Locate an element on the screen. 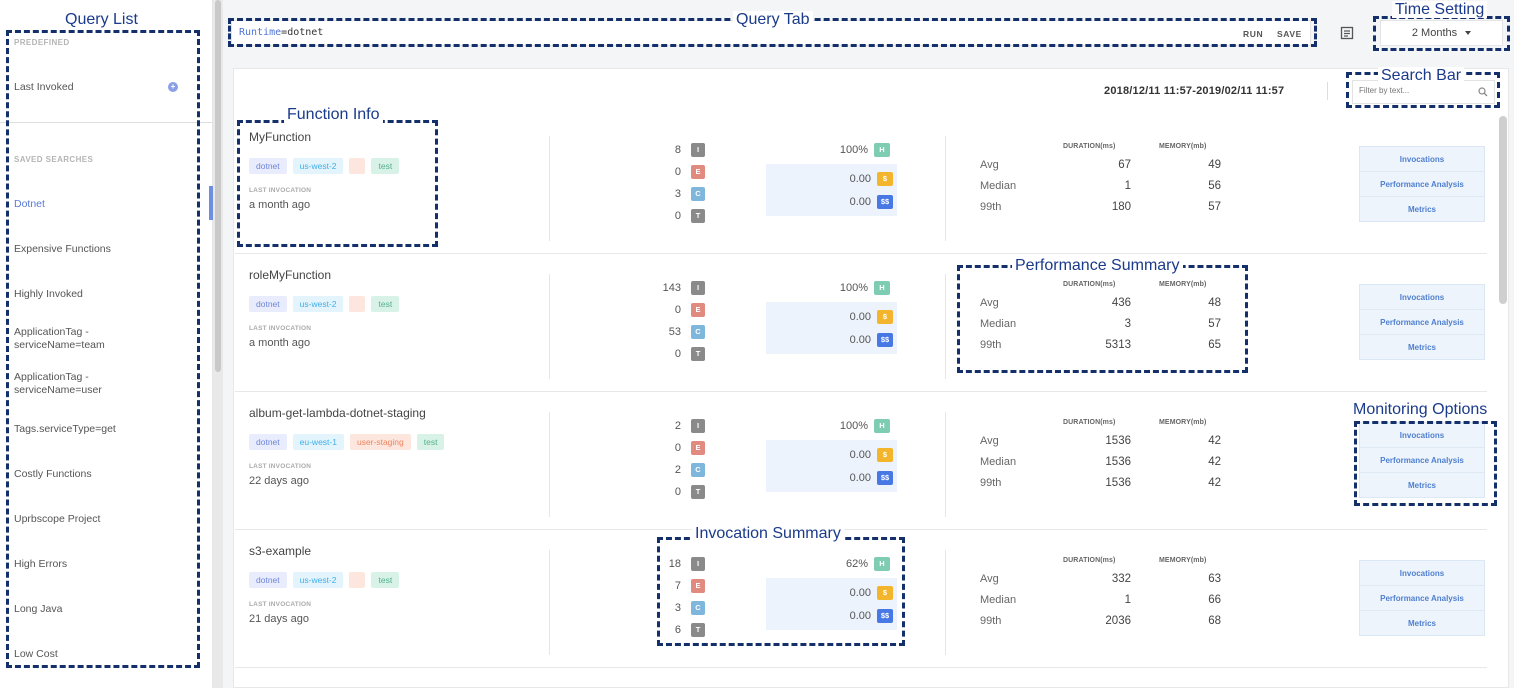  memory-p99: 68 is located at coordinates (1214, 621).